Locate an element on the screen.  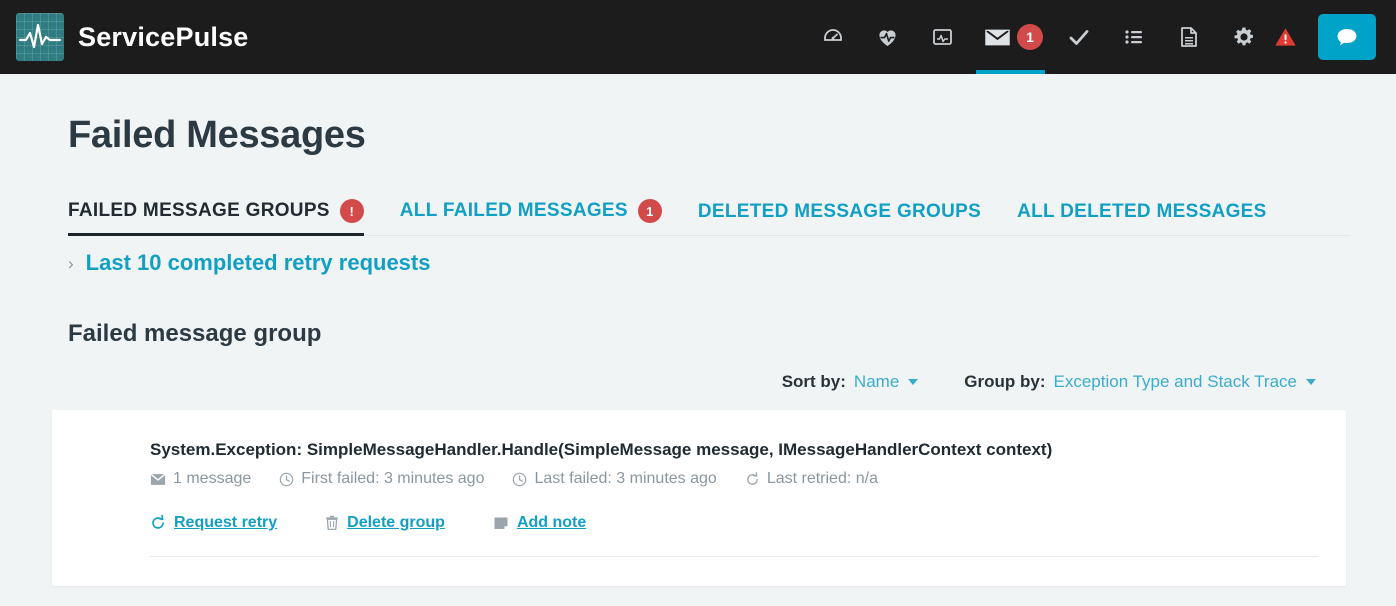
tab-failed-message-groups: FAILED MESSAGE GROUPS ! is located at coordinates (216, 215).